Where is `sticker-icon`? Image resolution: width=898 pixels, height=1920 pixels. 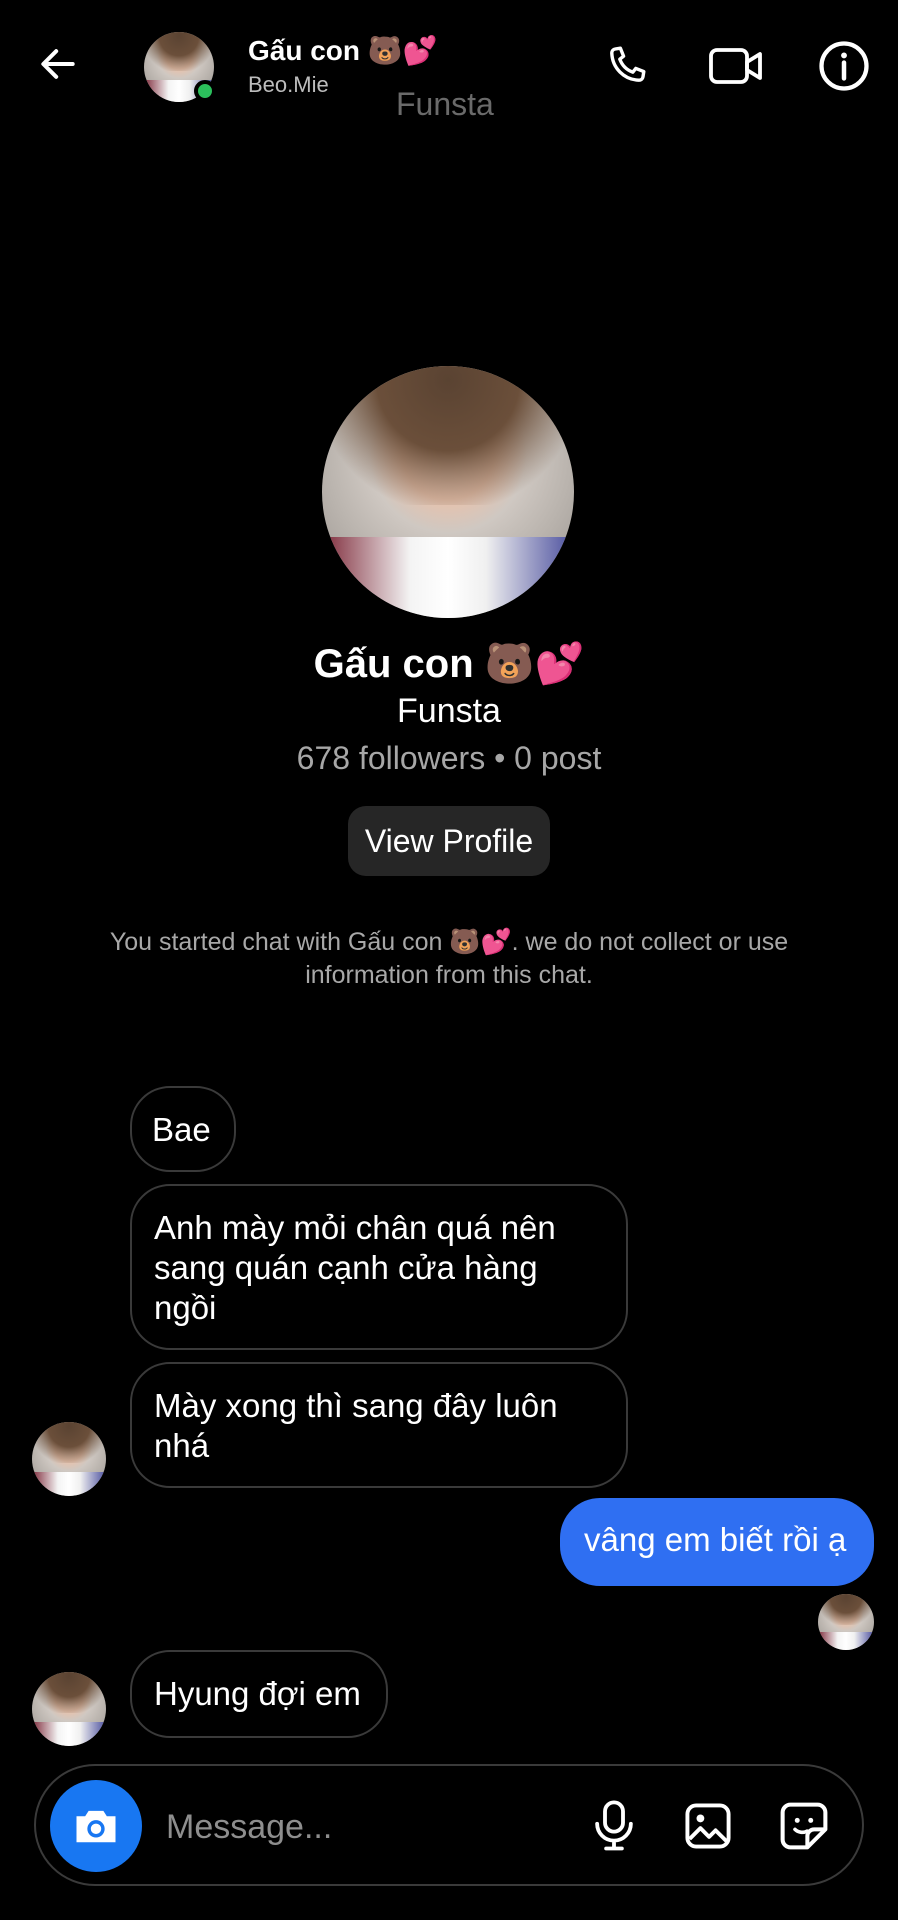
sticker-icon is located at coordinates (804, 1826).